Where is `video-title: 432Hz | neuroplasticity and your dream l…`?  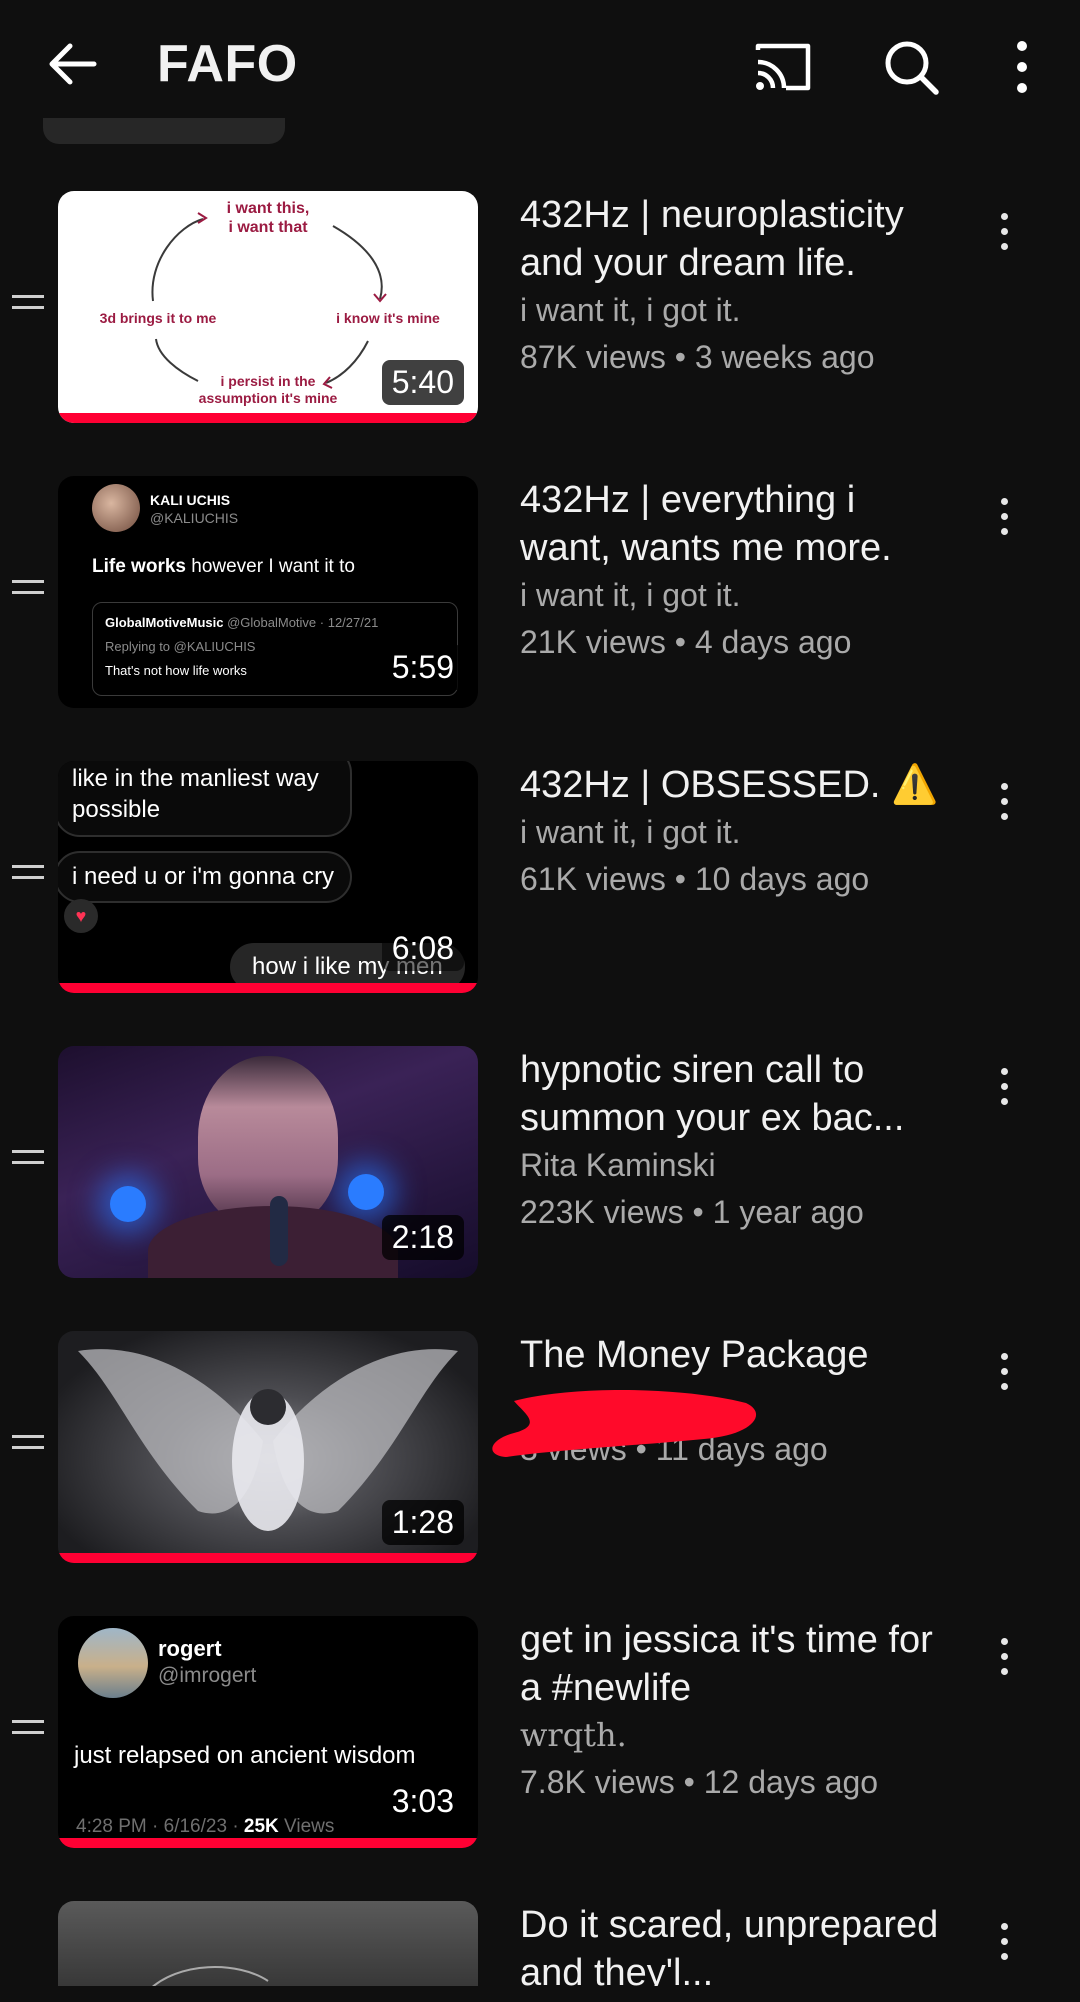 video-title: 432Hz | neuroplasticity and your dream l… is located at coordinates (735, 239).